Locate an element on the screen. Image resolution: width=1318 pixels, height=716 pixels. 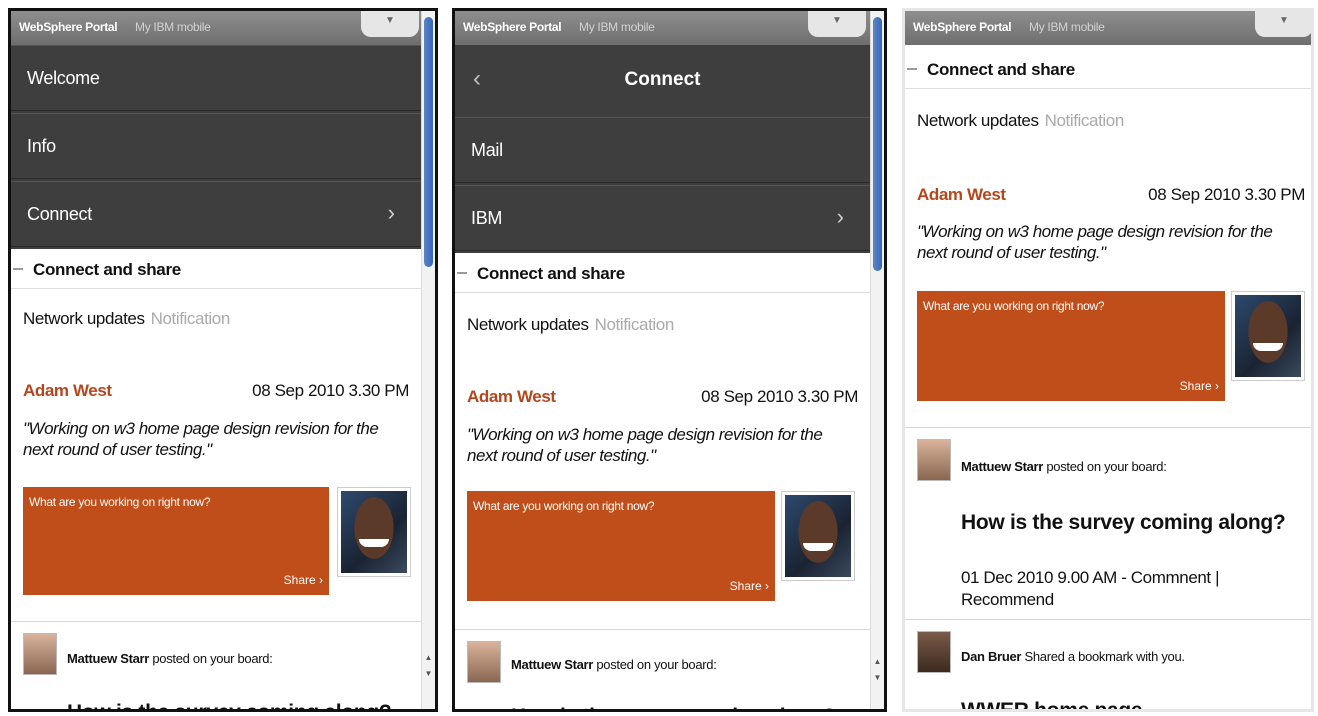
poster-name: Dan Bruer is located at coordinates (991, 656).